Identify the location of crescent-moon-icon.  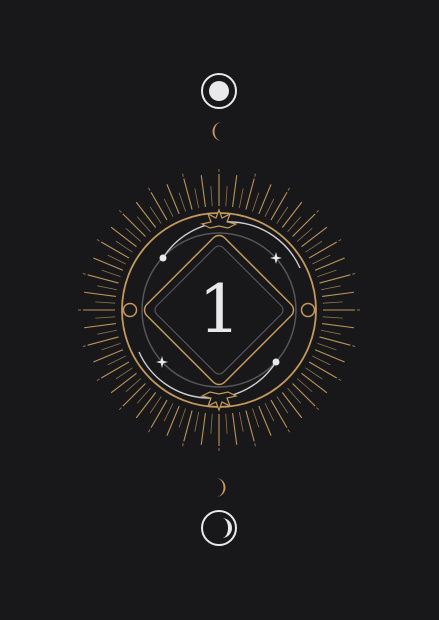
(219, 528).